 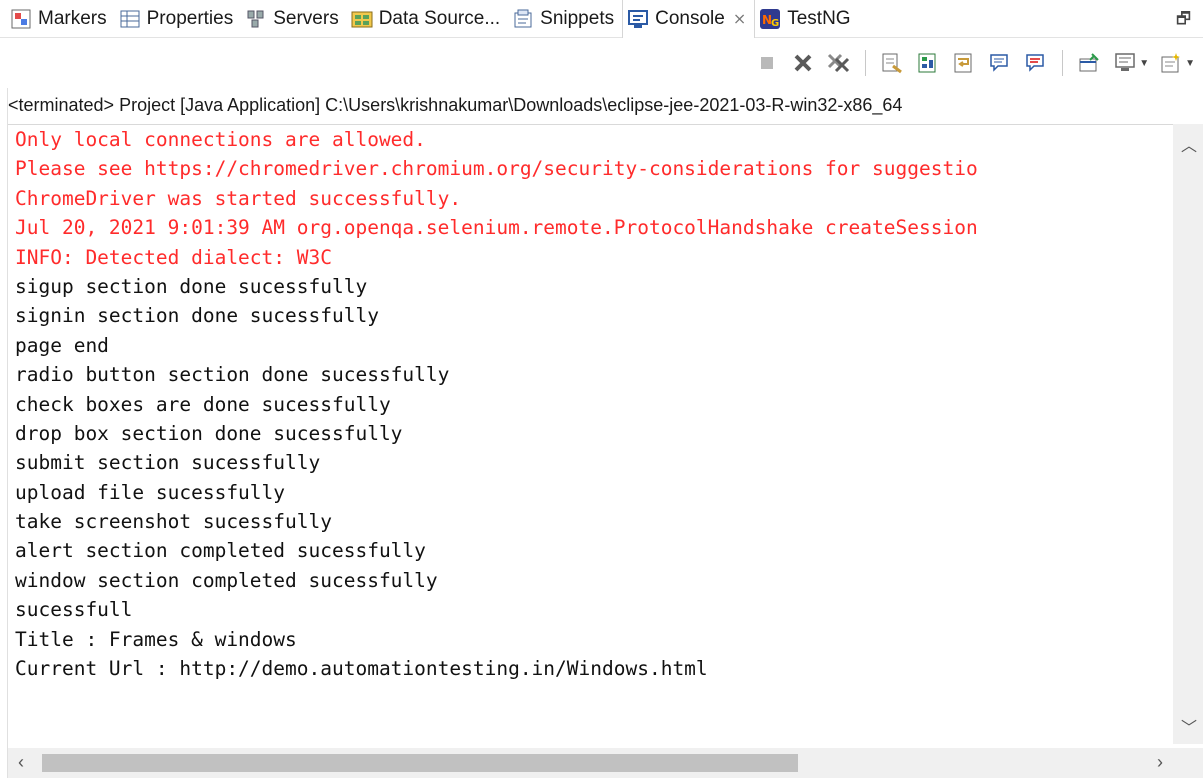 I want to click on tab-label: Servers, so click(x=306, y=18).